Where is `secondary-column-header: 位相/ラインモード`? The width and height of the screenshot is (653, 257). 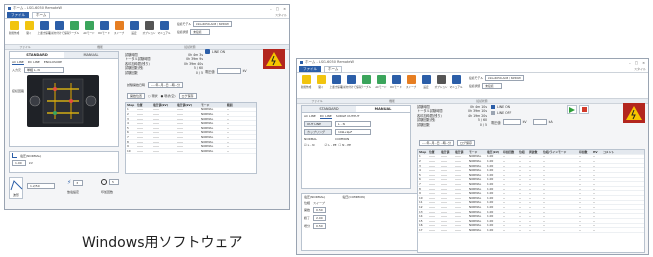
secondary-column-header: 位相/ラインモード is located at coordinates (560, 152).